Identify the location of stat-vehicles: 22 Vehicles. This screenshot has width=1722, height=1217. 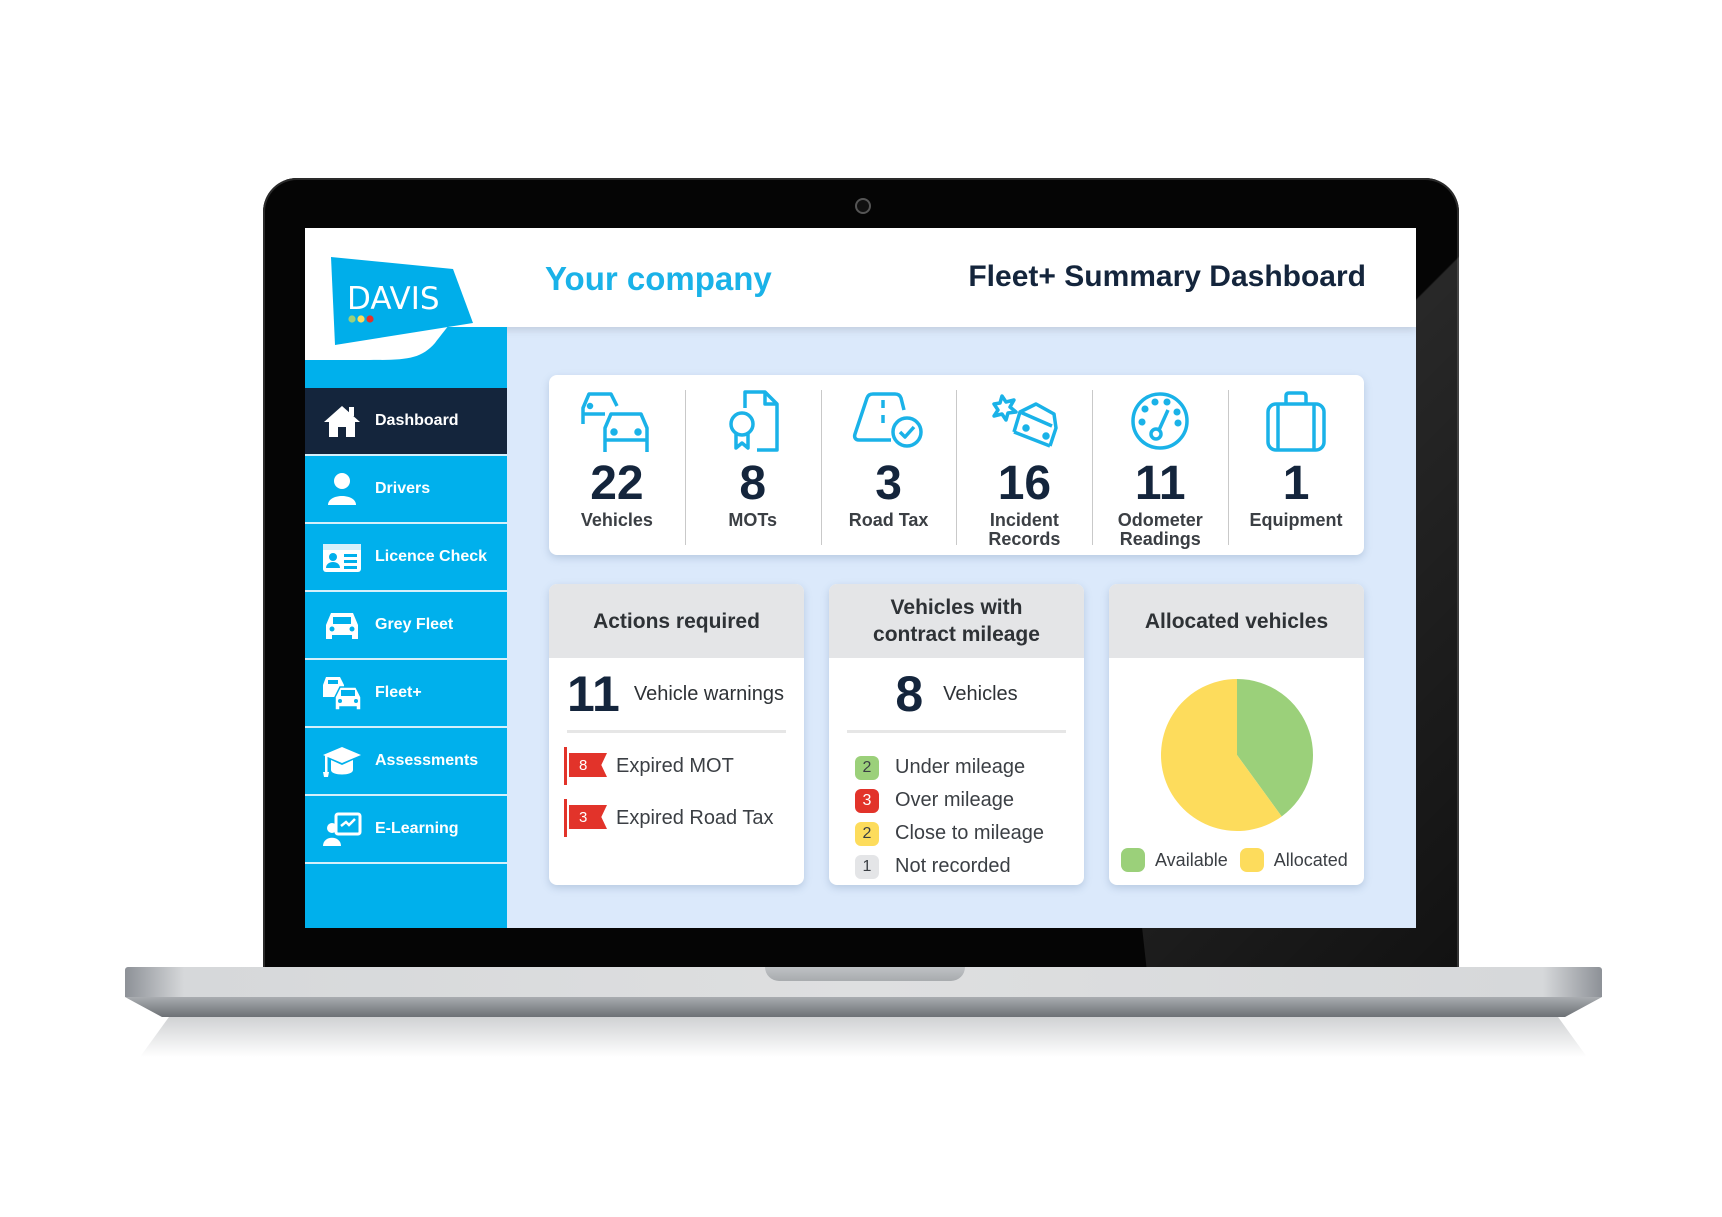
(617, 465).